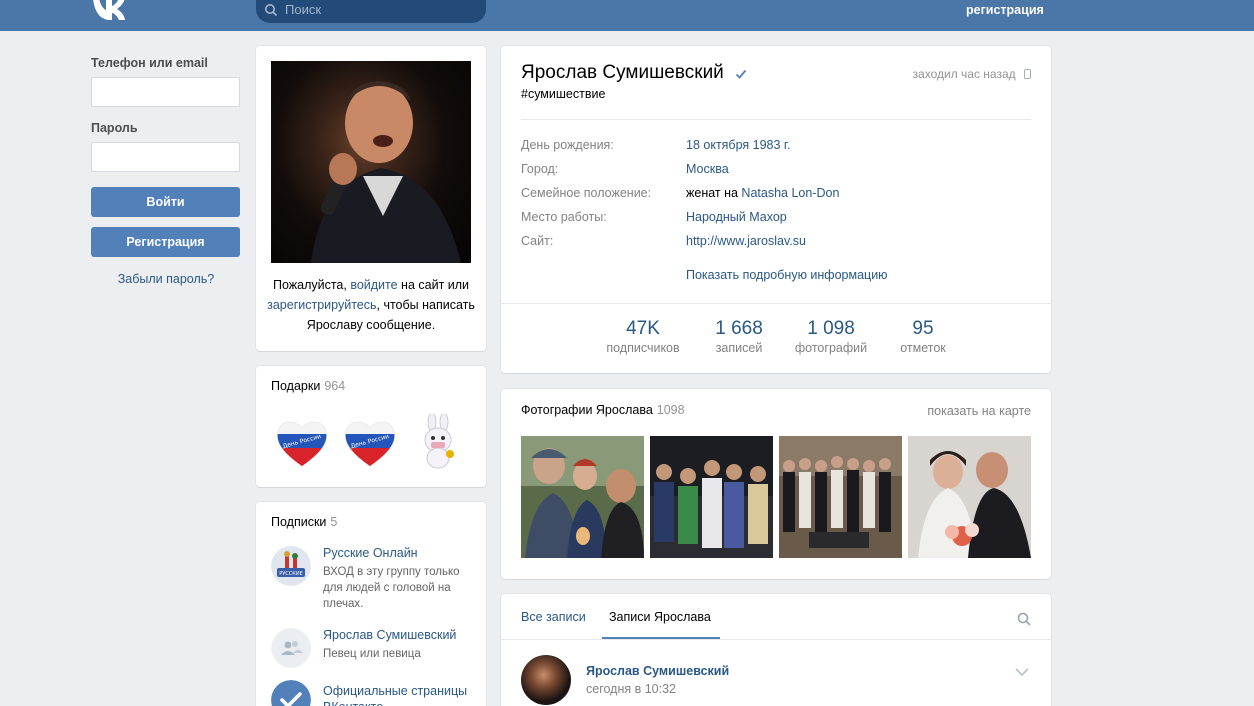  Describe the element at coordinates (321, 305) in the screenshot. I see `register-inline-link: зарегистрируйтесь` at that location.